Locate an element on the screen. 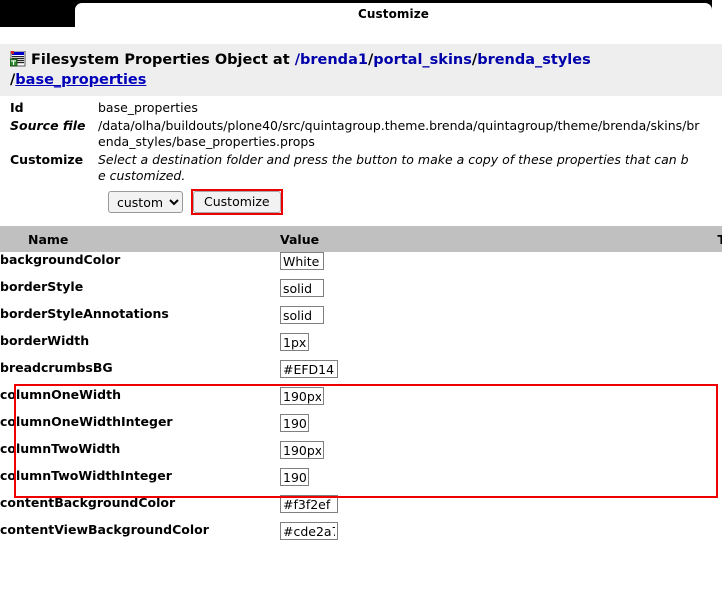 This screenshot has height=592, width=722. column-header-type: Type is located at coordinates (701, 239).